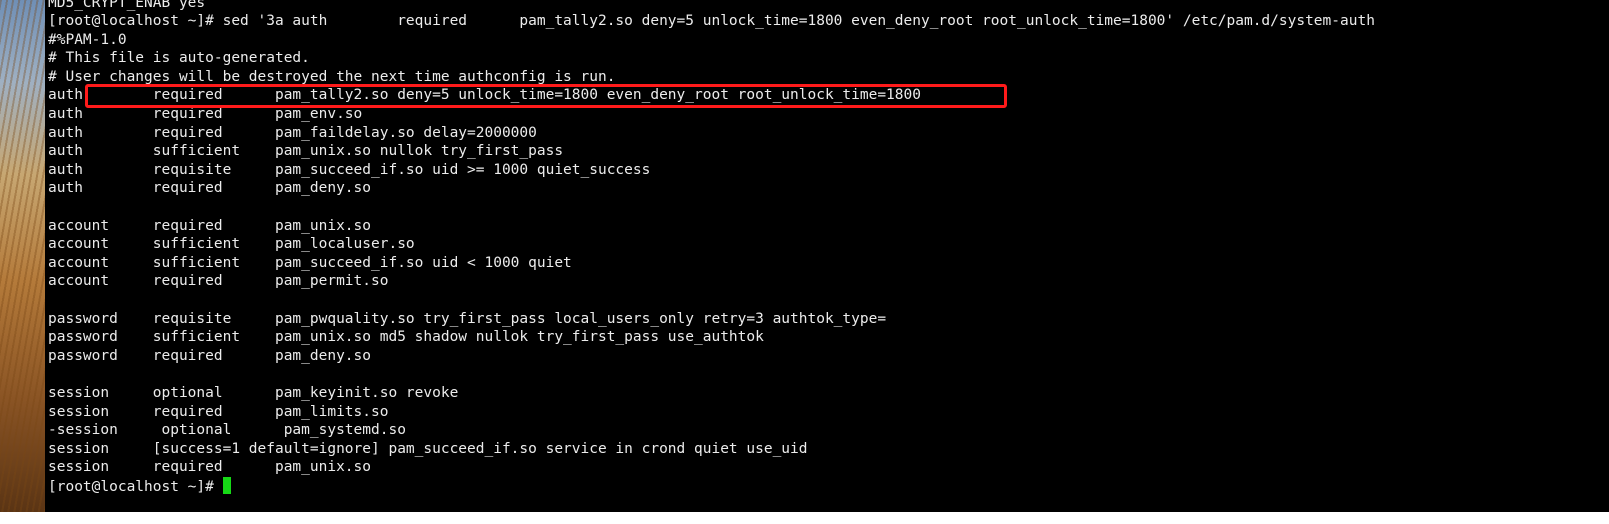  Describe the element at coordinates (127, 5) in the screenshot. I see `terminal-line: MD5_CRYPT_ENAB yes` at that location.